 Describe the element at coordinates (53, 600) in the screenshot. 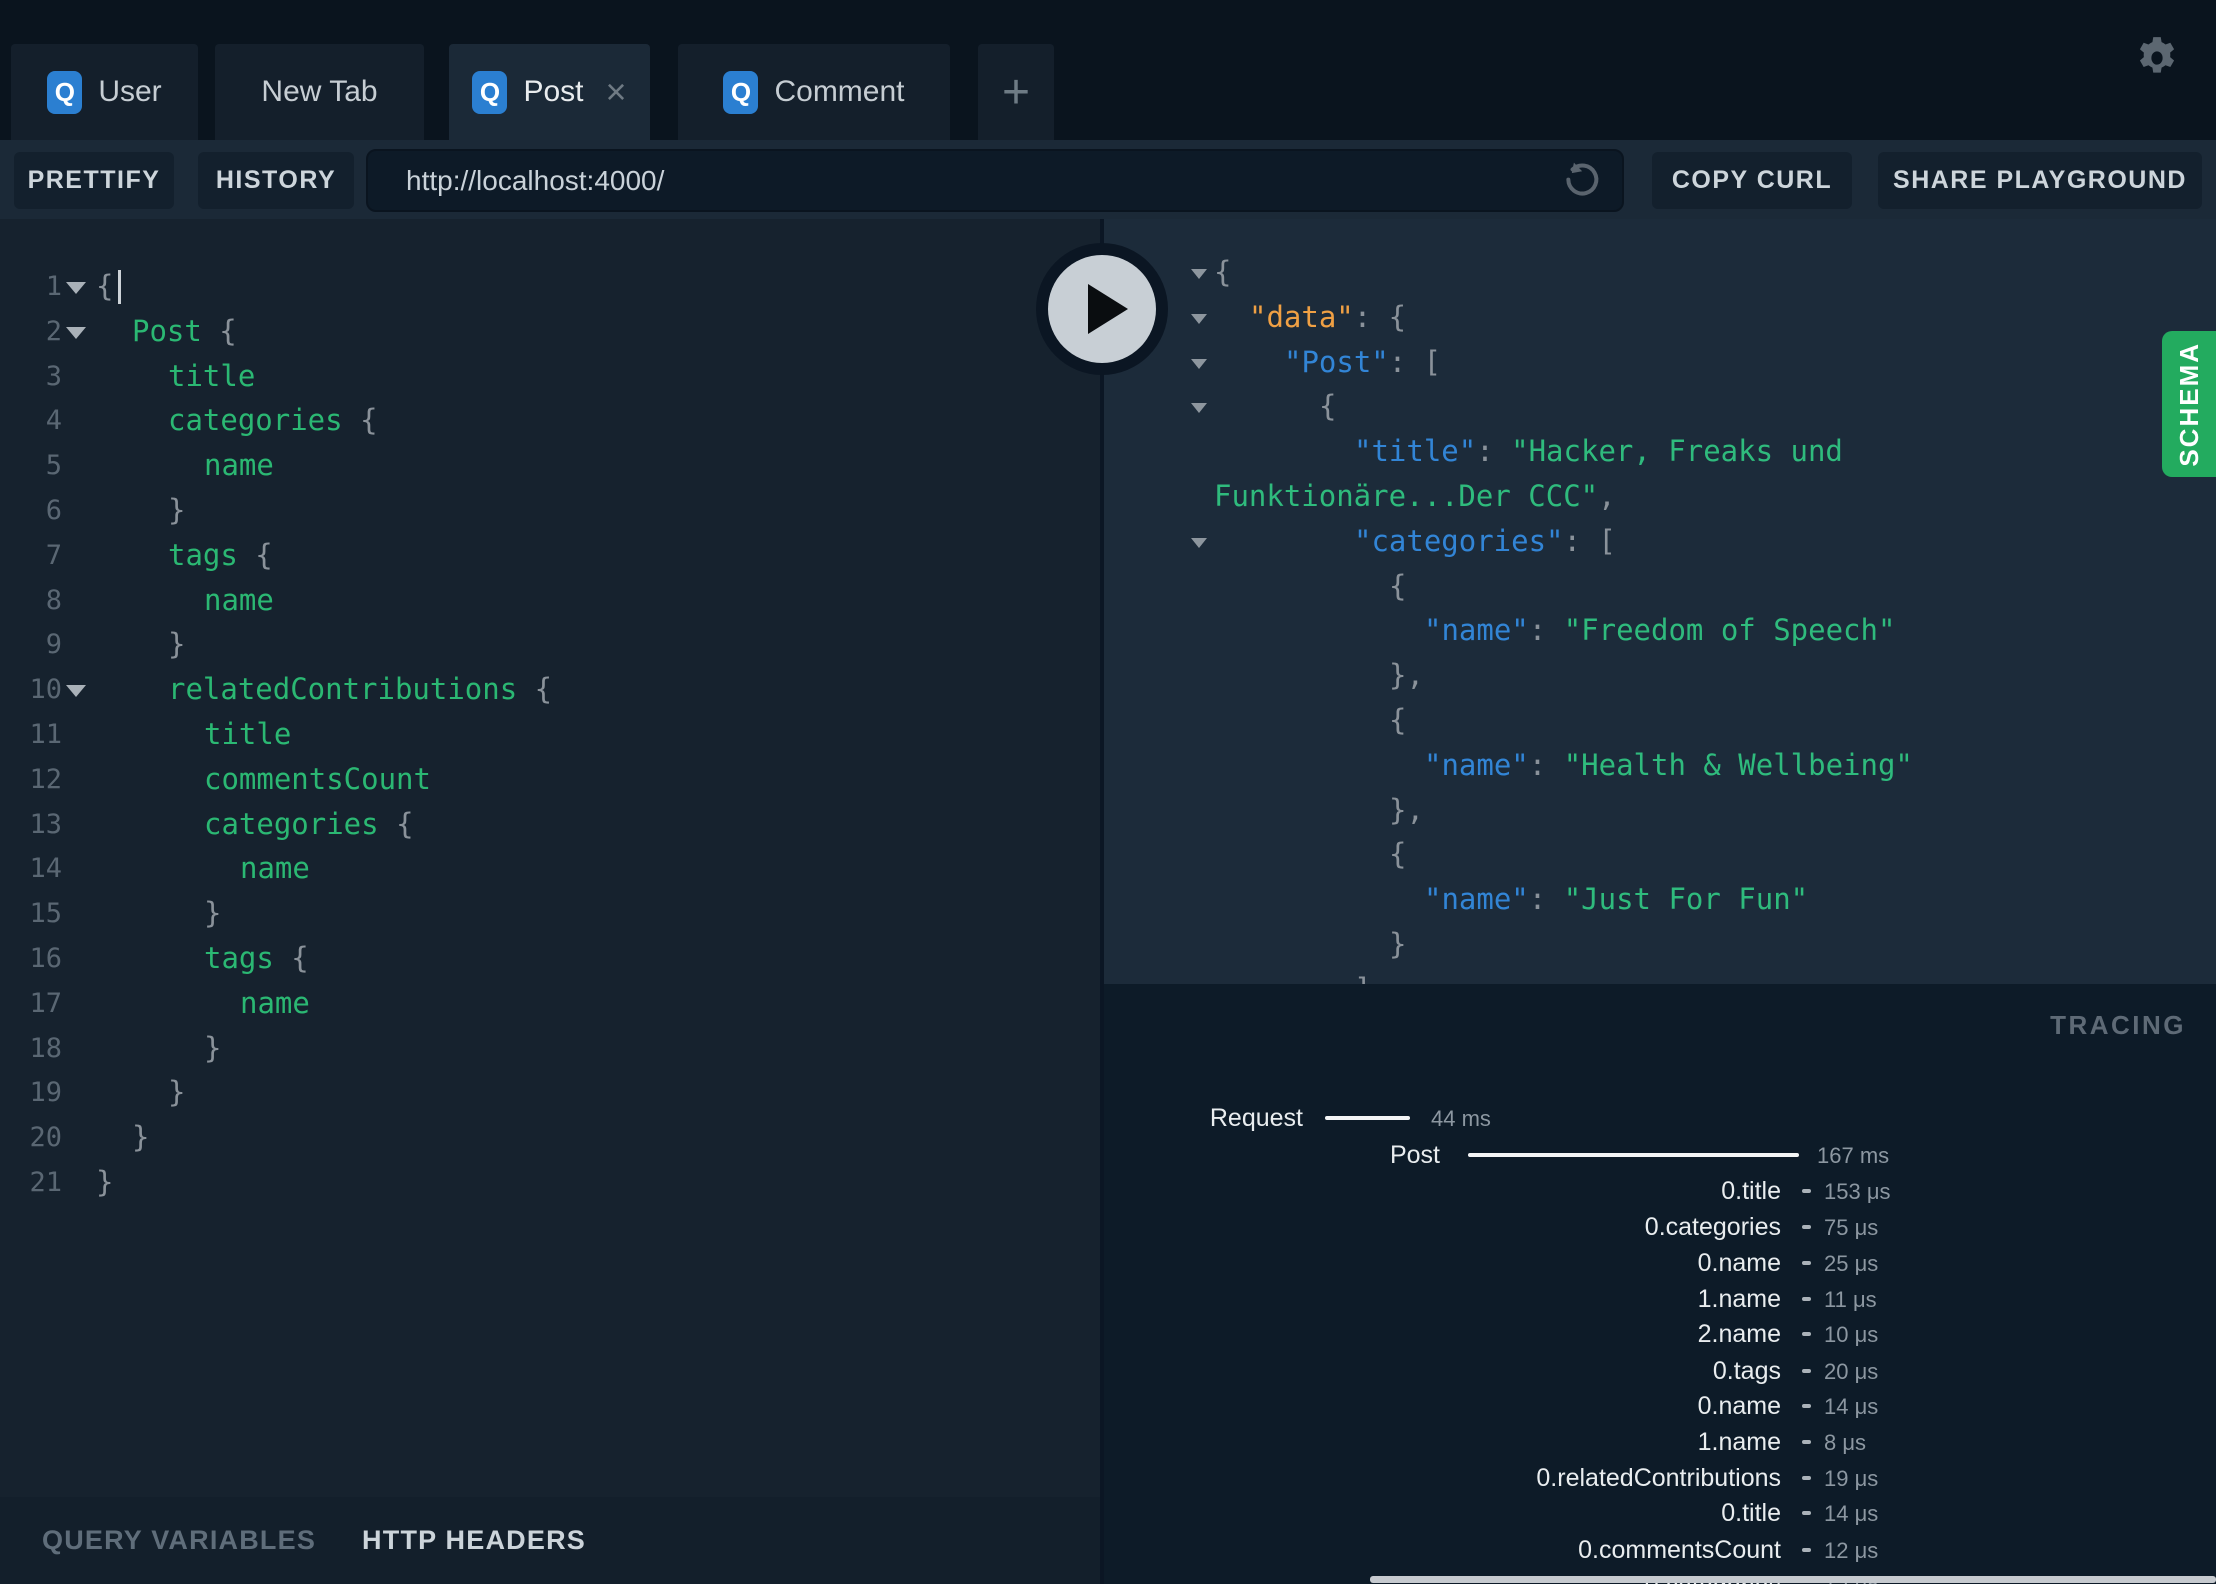

I see `line-number: 8` at that location.